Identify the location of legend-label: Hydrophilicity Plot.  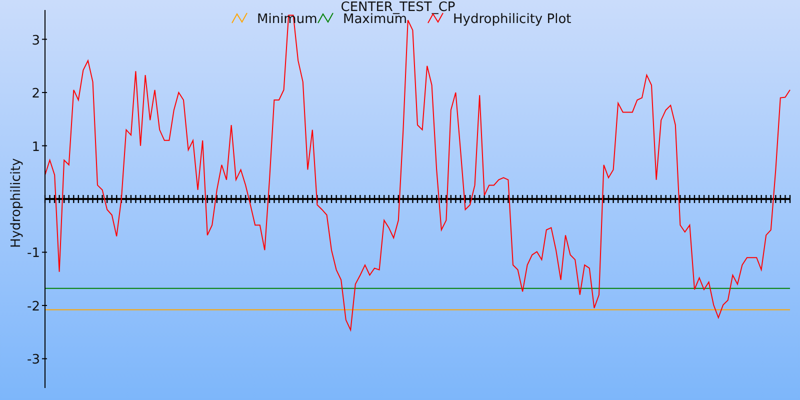
(512, 19).